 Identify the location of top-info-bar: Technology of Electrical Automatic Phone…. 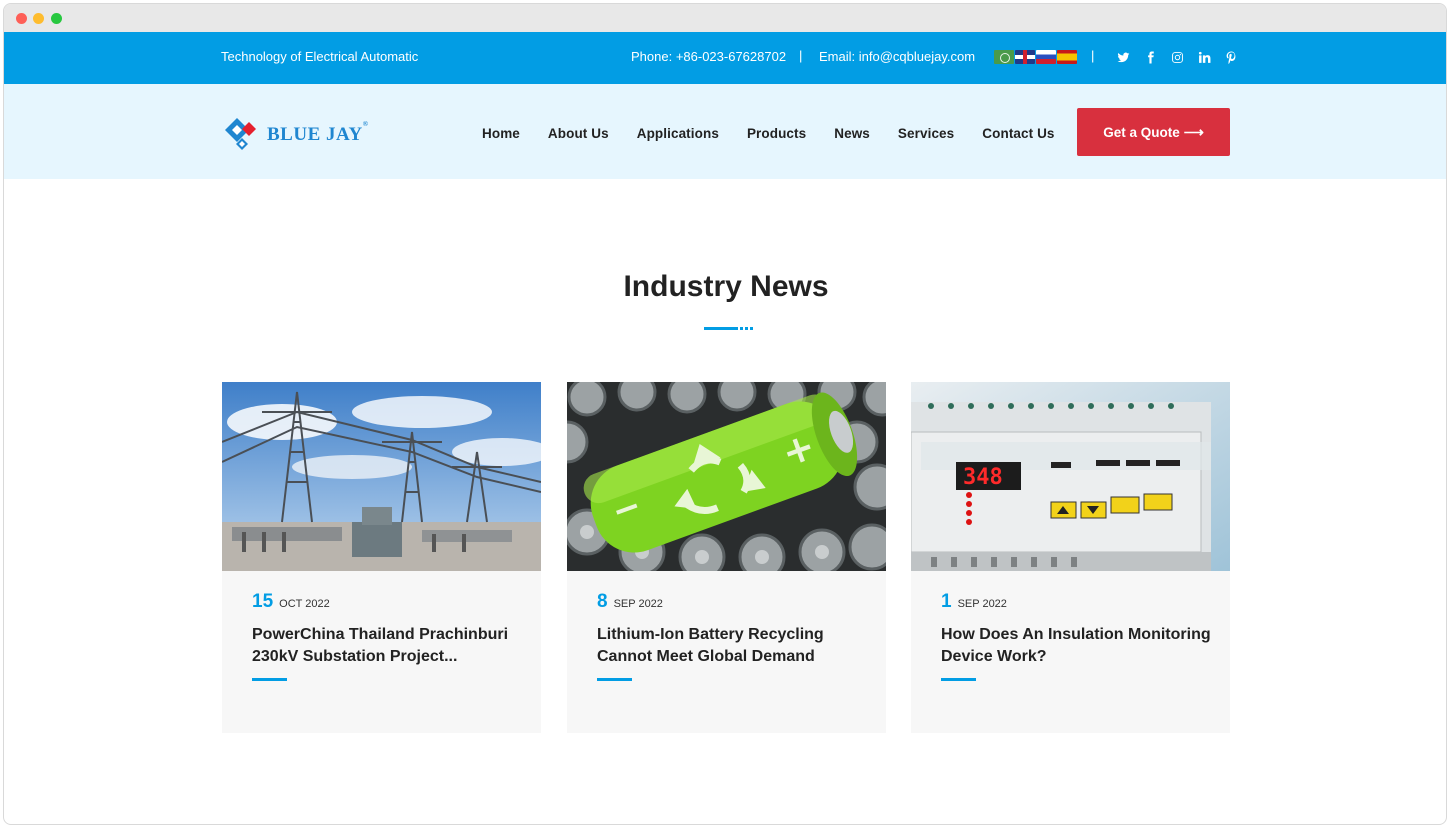
(725, 58).